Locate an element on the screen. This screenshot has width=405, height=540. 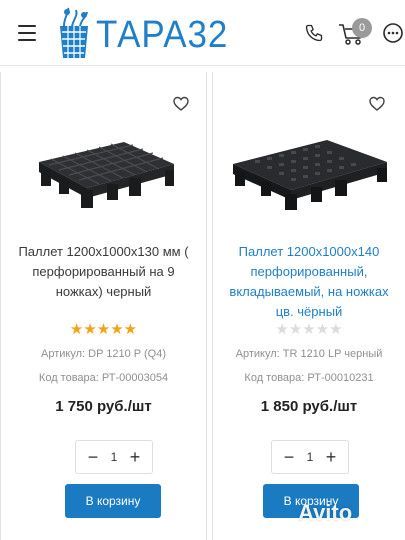
header: ТАРА32 0 is located at coordinates (202, 33).